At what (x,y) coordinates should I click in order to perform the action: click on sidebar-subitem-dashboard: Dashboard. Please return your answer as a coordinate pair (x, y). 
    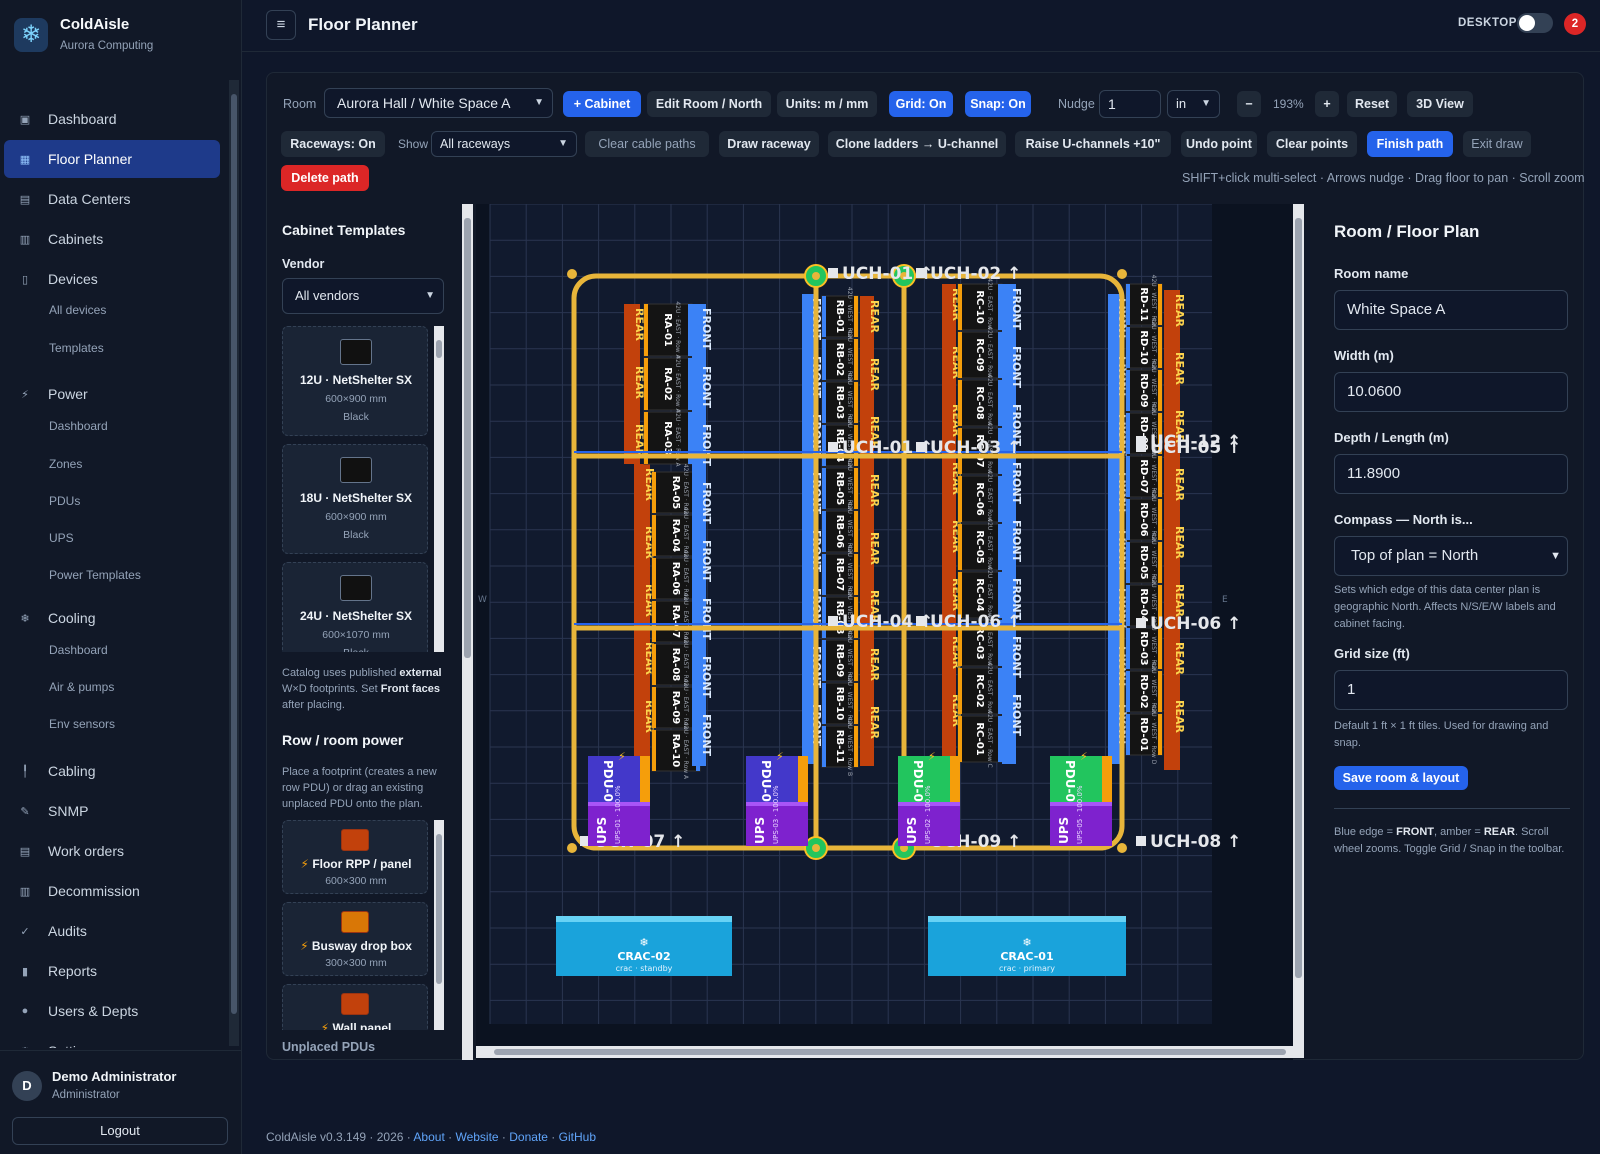
    Looking at the image, I should click on (78, 650).